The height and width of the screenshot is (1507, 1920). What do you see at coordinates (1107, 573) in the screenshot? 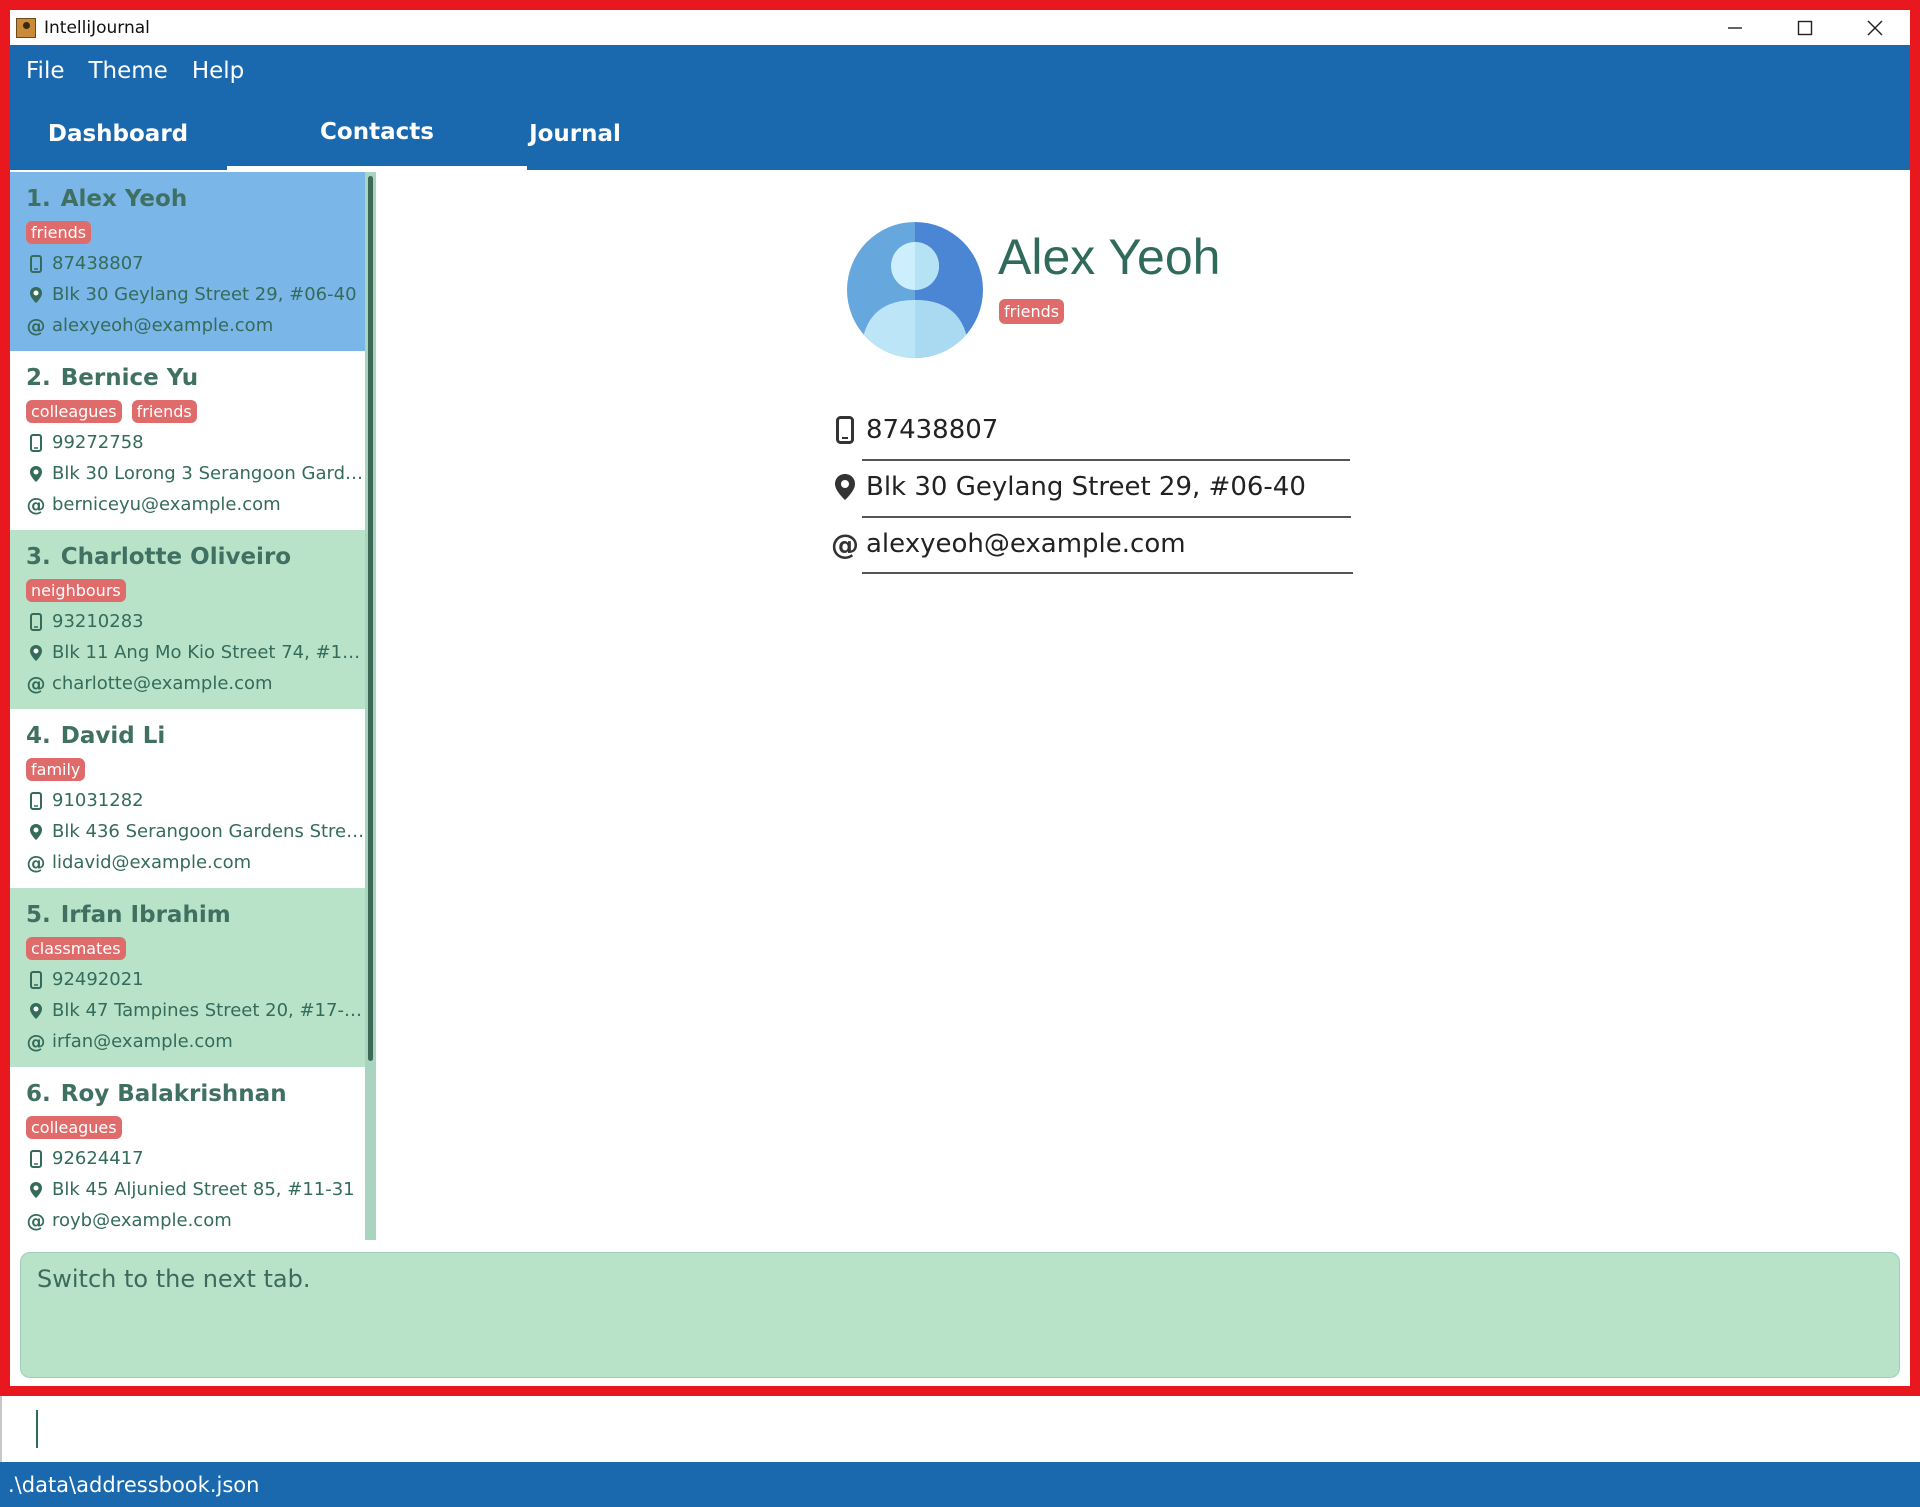
I see `detail-email-underline` at bounding box center [1107, 573].